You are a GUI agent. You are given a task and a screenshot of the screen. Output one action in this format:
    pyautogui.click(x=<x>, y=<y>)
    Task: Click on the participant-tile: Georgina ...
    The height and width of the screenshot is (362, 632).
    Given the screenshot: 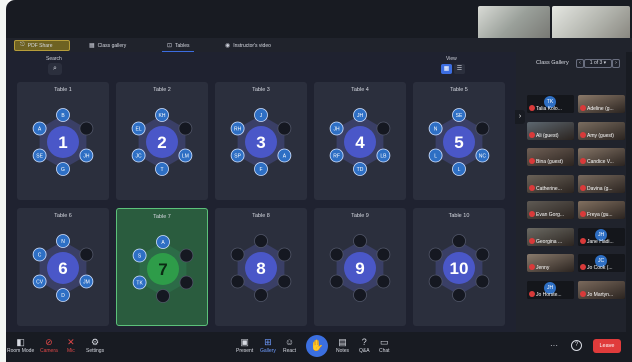 What is the action you would take?
    pyautogui.click(x=550, y=236)
    